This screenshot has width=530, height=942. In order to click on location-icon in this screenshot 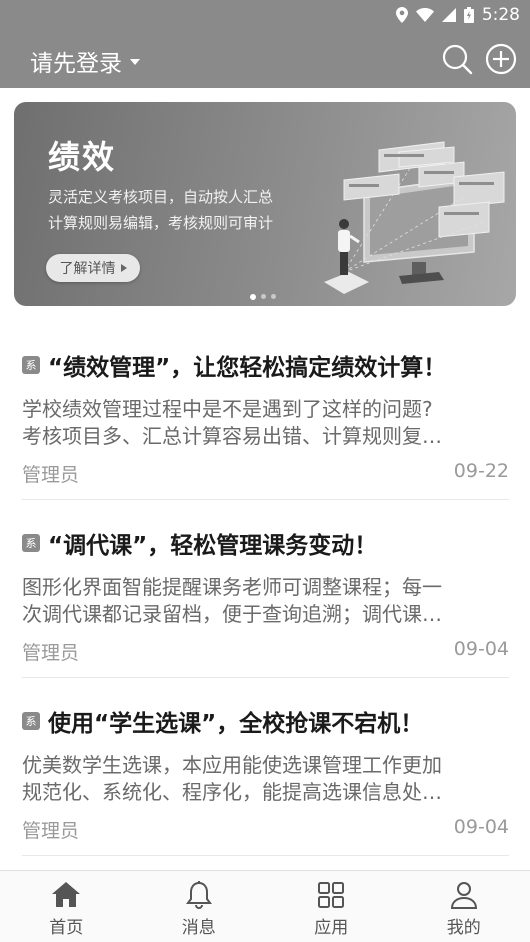, I will do `click(401, 15)`.